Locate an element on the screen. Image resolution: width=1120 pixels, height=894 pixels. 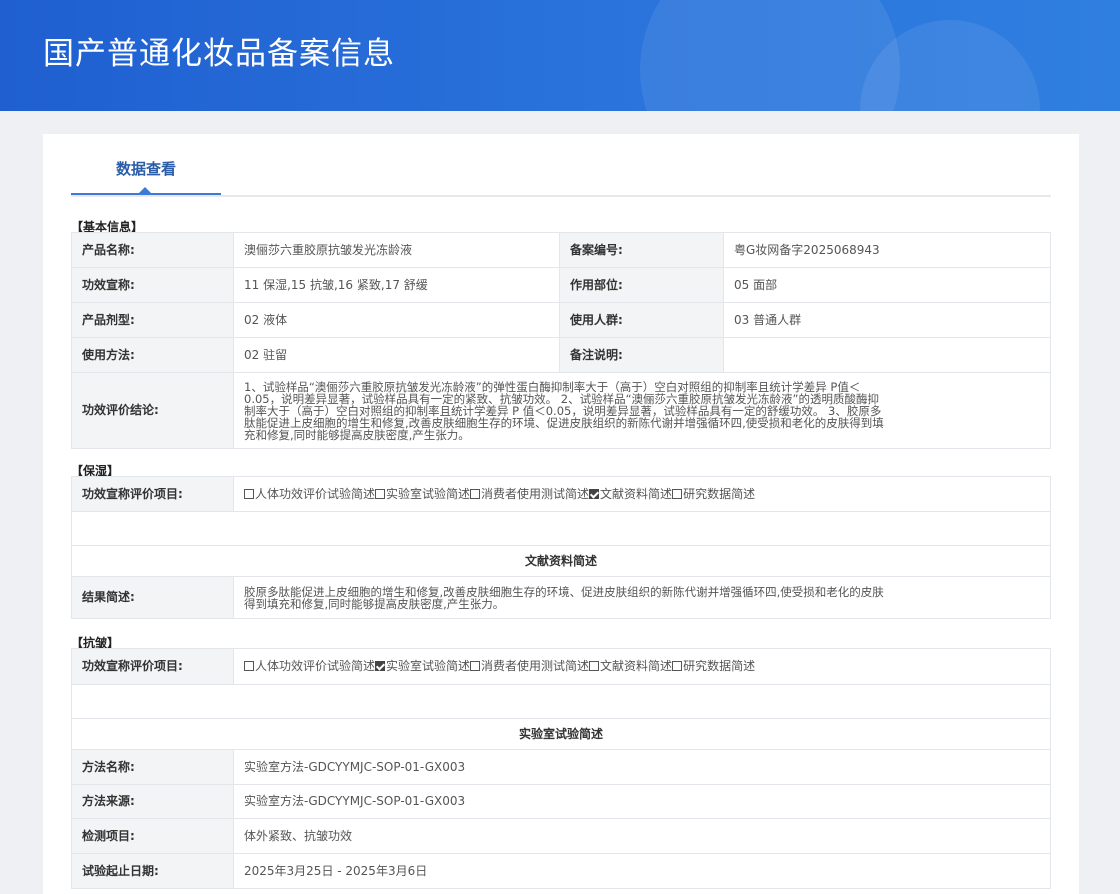
moisturizing-items-label: 功效宣称评价项目: is located at coordinates (152, 494).